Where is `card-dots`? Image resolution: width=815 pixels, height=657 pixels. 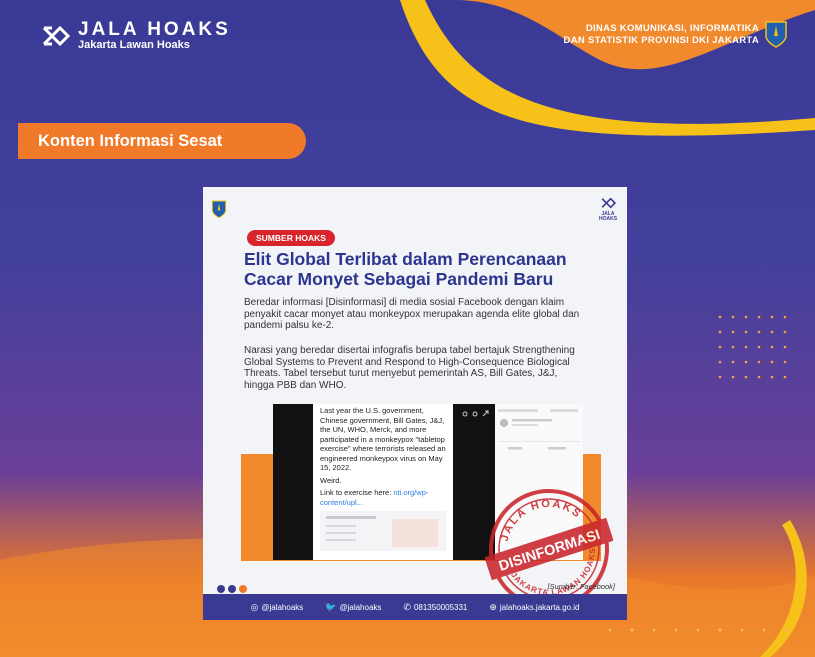 card-dots is located at coordinates (232, 589).